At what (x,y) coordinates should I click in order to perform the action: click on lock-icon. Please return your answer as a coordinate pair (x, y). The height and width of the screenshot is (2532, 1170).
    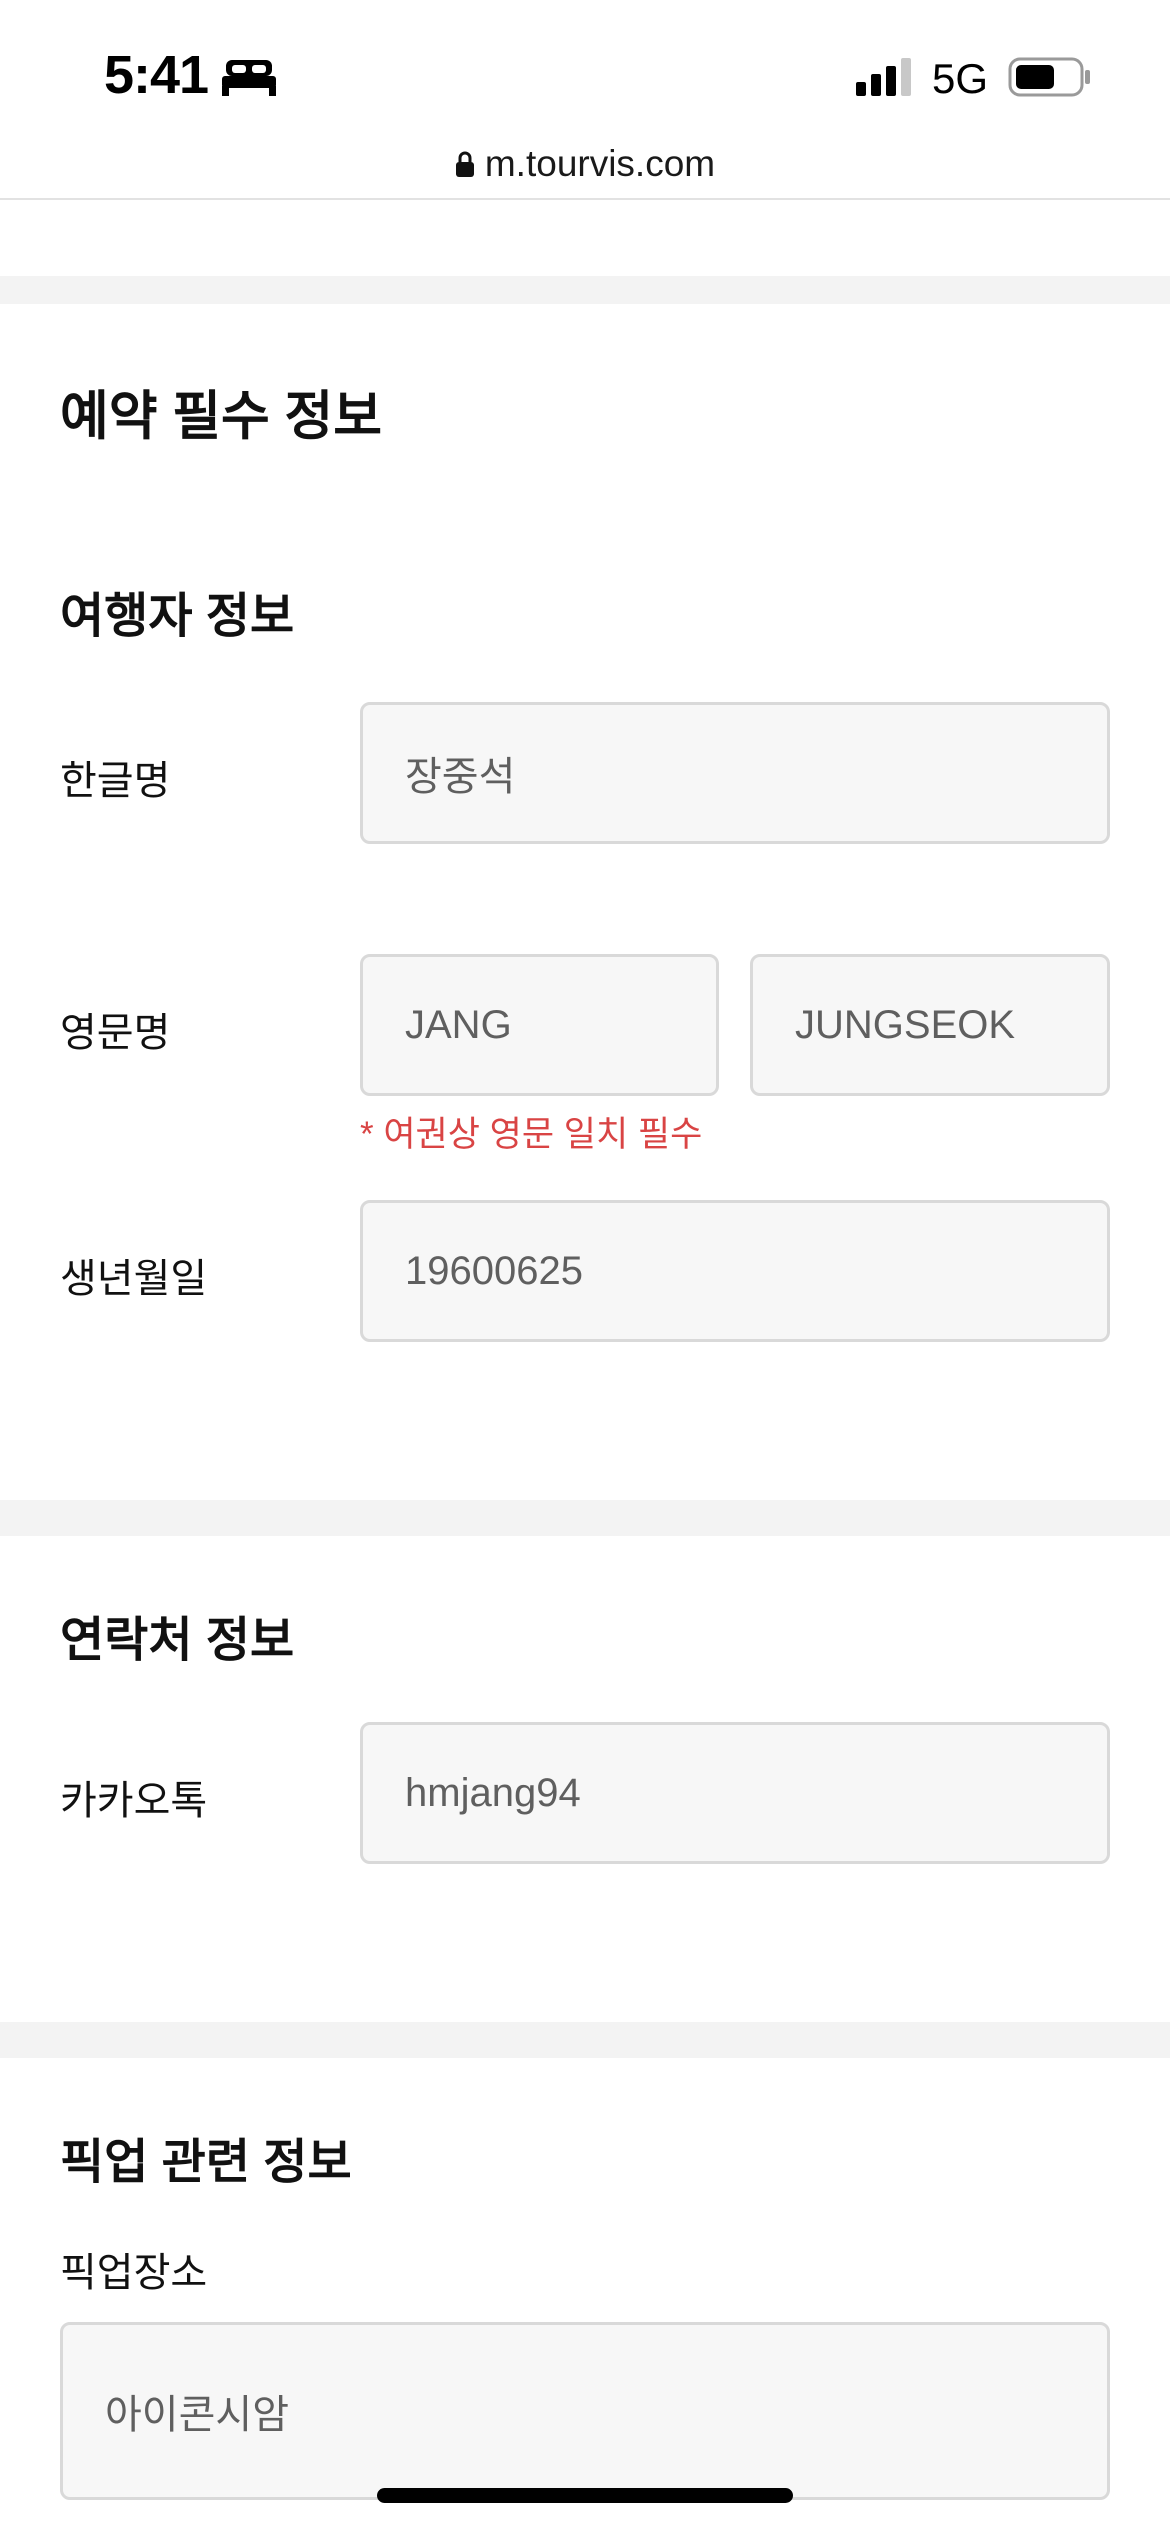
    Looking at the image, I should click on (464, 164).